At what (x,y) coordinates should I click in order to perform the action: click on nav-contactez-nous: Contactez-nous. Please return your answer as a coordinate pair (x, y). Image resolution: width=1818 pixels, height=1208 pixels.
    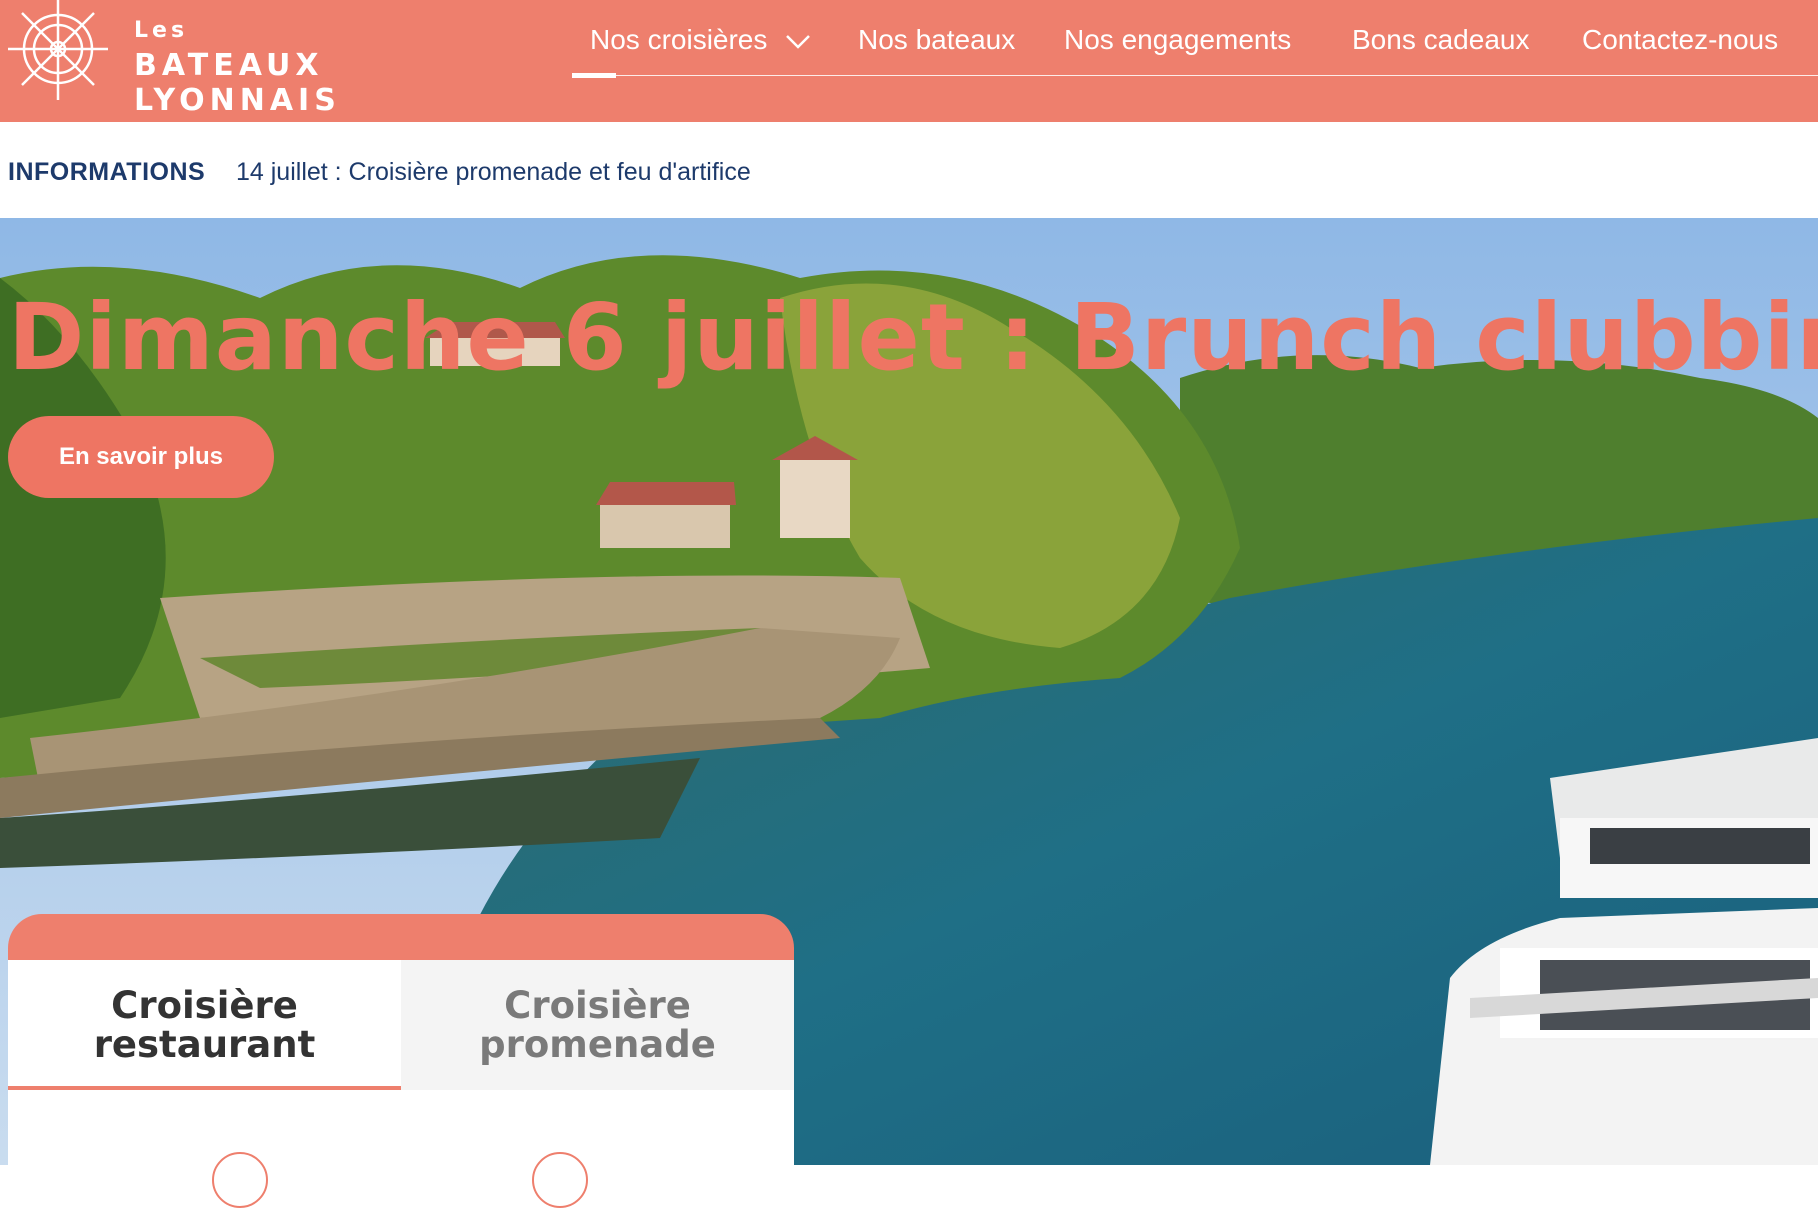
    Looking at the image, I should click on (1680, 40).